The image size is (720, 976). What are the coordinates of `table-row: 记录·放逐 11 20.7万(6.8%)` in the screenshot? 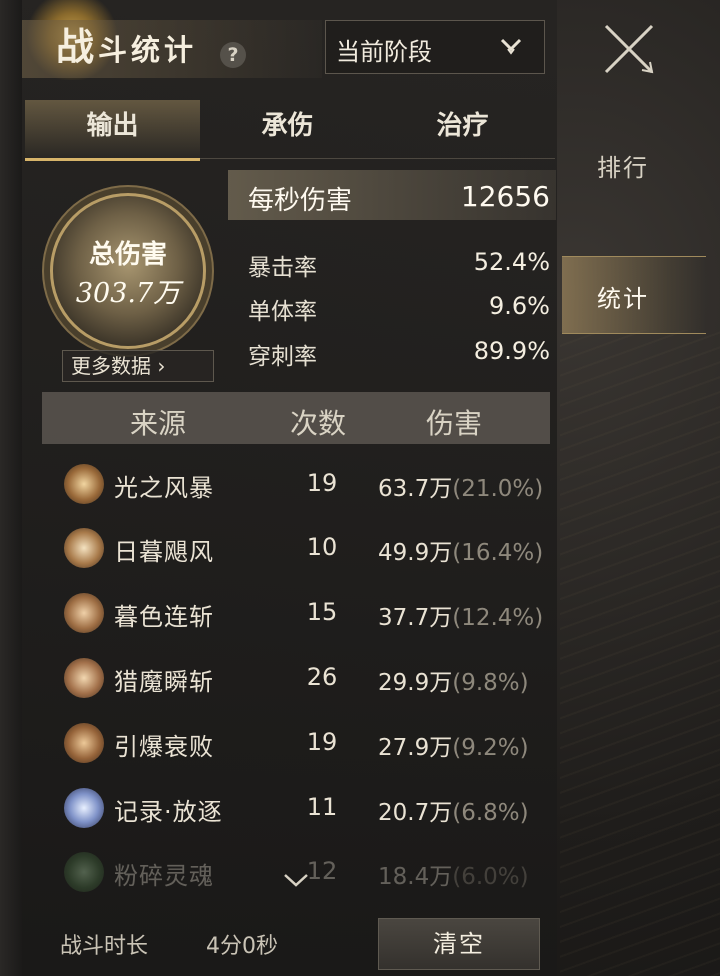 It's located at (296, 808).